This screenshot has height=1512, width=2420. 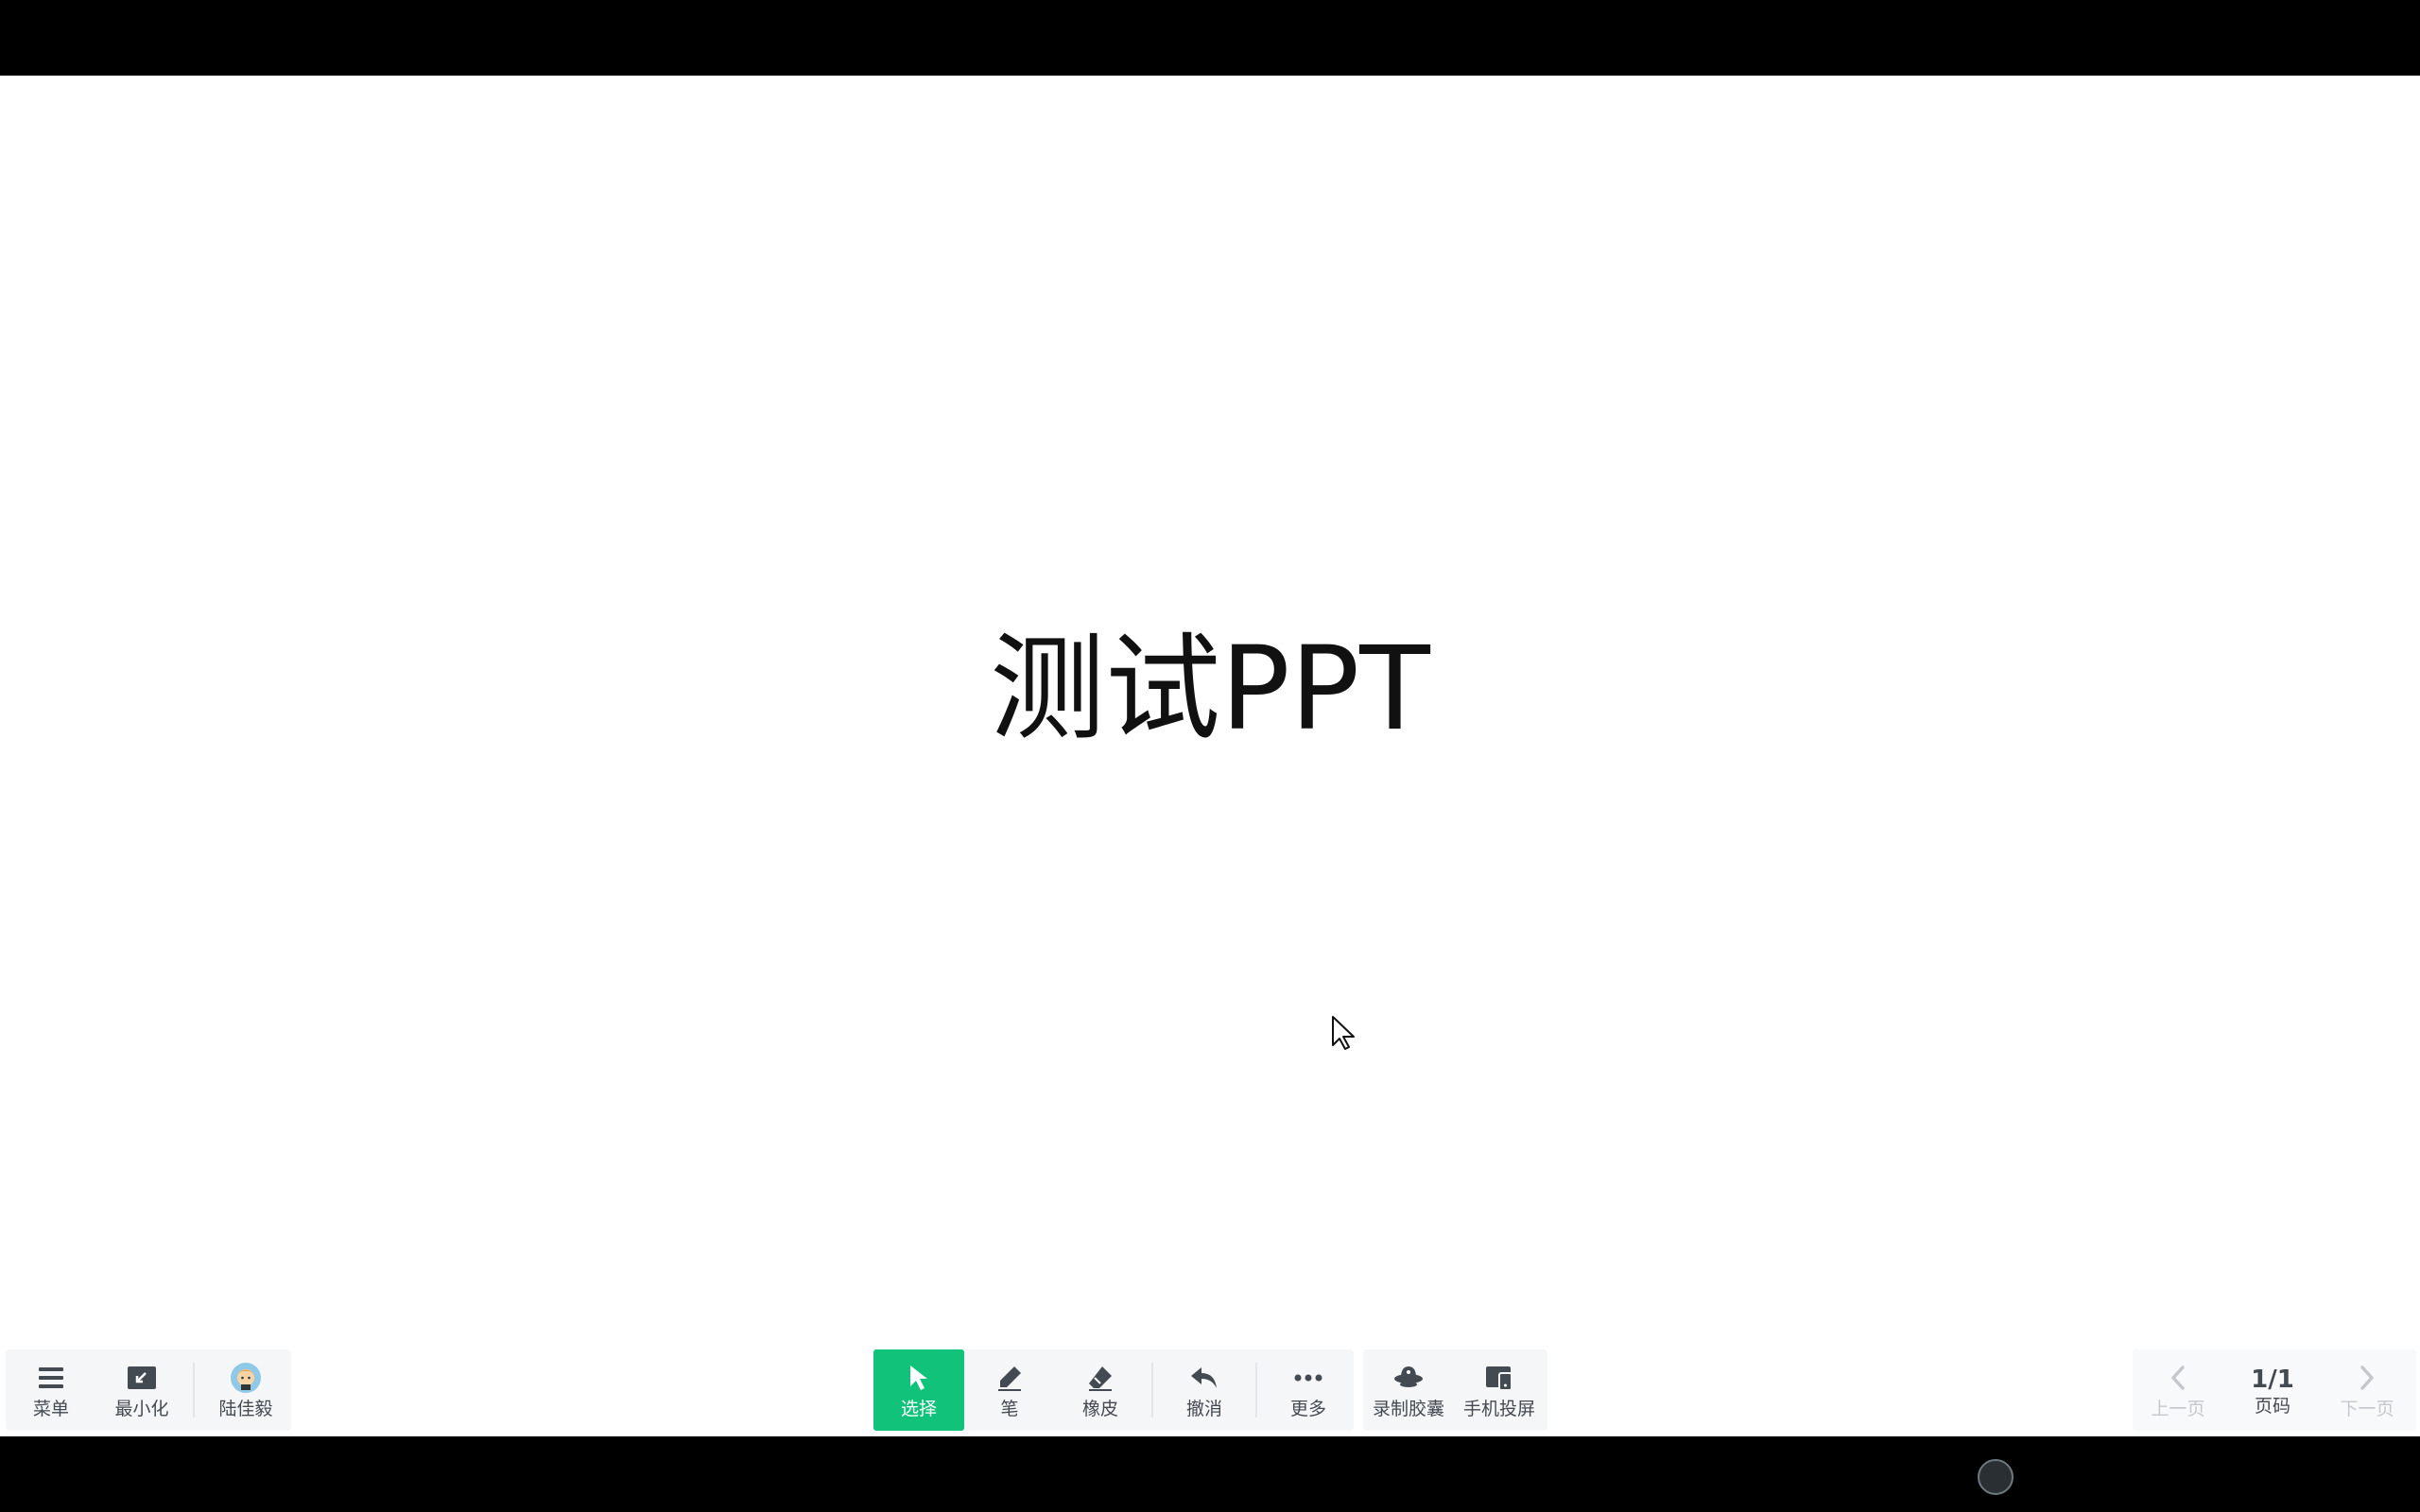 I want to click on cast-label: 手机投屏, so click(x=1498, y=1408).